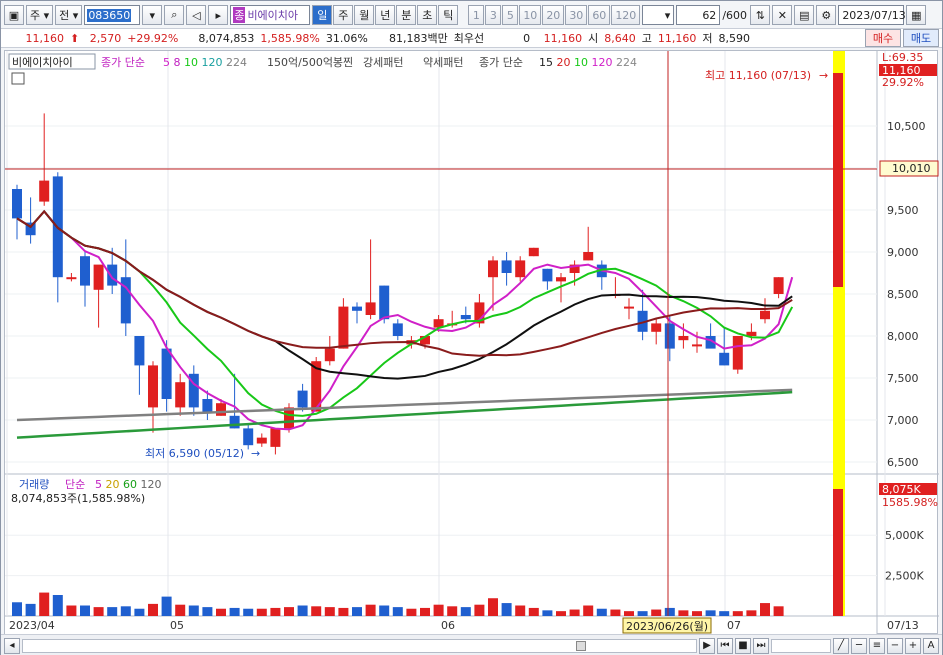 Image resolution: width=943 pixels, height=655 pixels. I want to click on period-tabs: 일주월년분초틱, so click(385, 15).